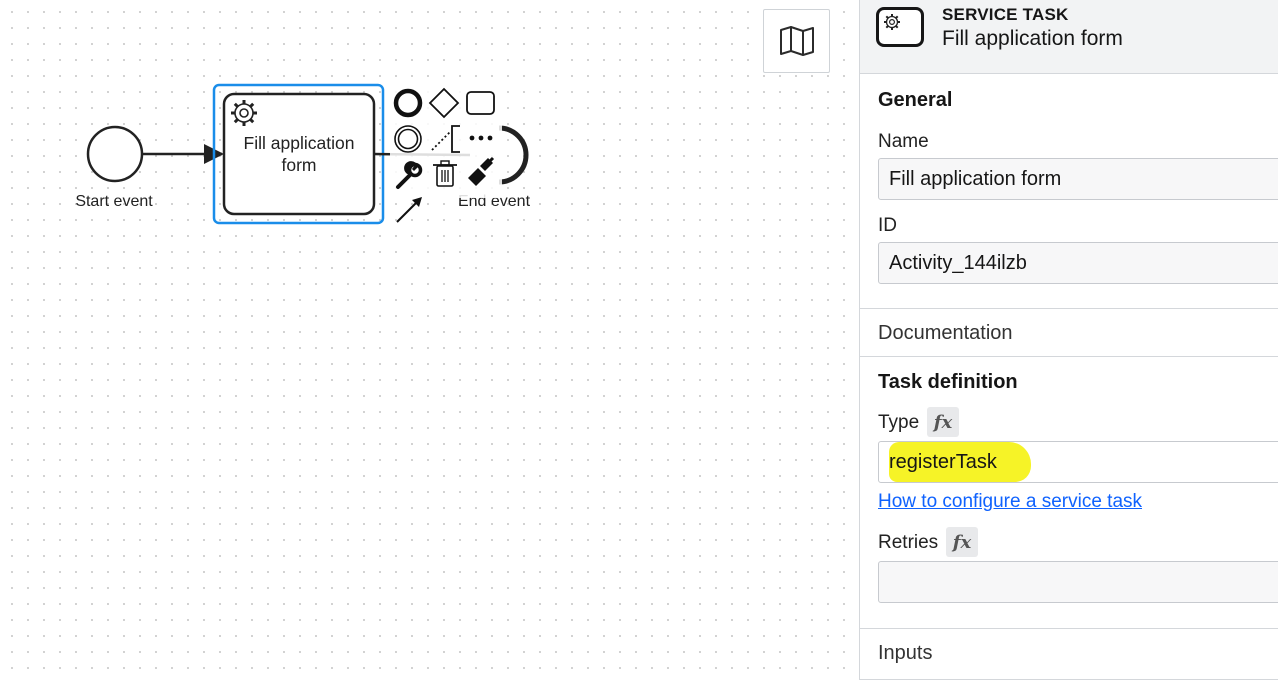 This screenshot has width=1278, height=680. I want to click on group-inputs: Inputs, so click(1069, 654).